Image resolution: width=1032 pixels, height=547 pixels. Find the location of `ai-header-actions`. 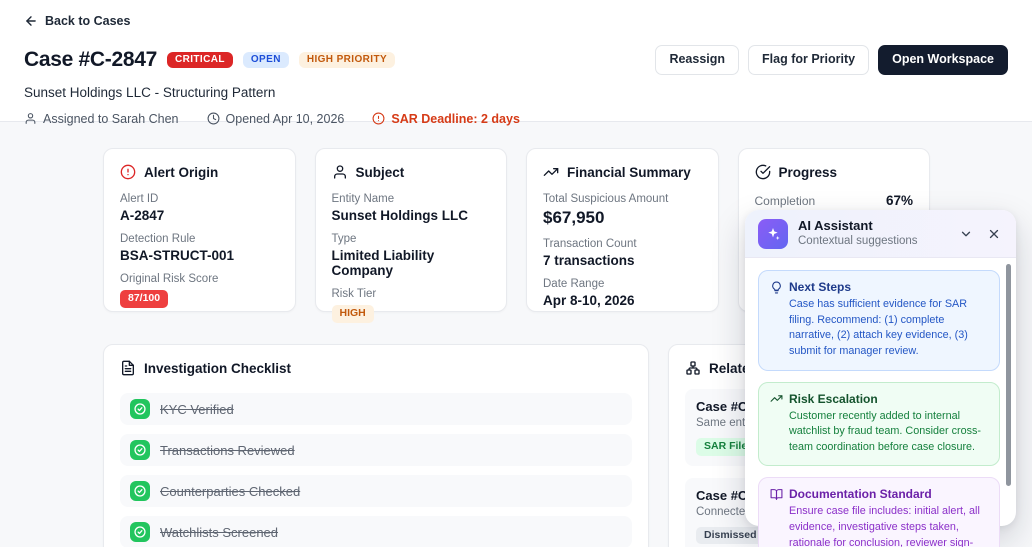

ai-header-actions is located at coordinates (980, 234).